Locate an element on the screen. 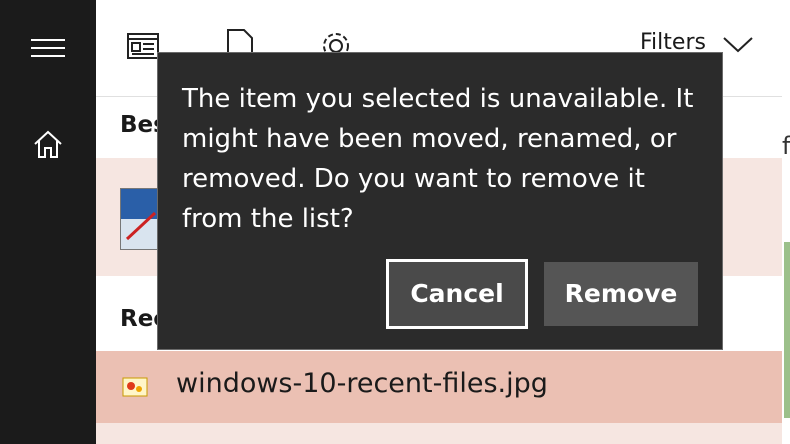  right-edge-partial-text: f is located at coordinates (786, 146).